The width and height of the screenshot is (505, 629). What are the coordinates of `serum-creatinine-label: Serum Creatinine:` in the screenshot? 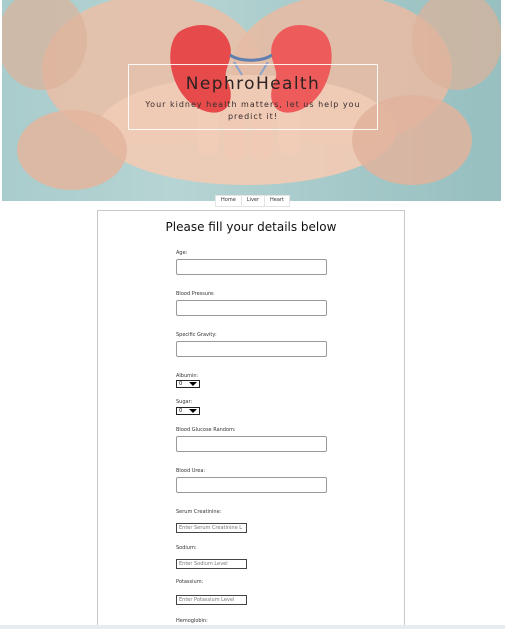 It's located at (199, 512).